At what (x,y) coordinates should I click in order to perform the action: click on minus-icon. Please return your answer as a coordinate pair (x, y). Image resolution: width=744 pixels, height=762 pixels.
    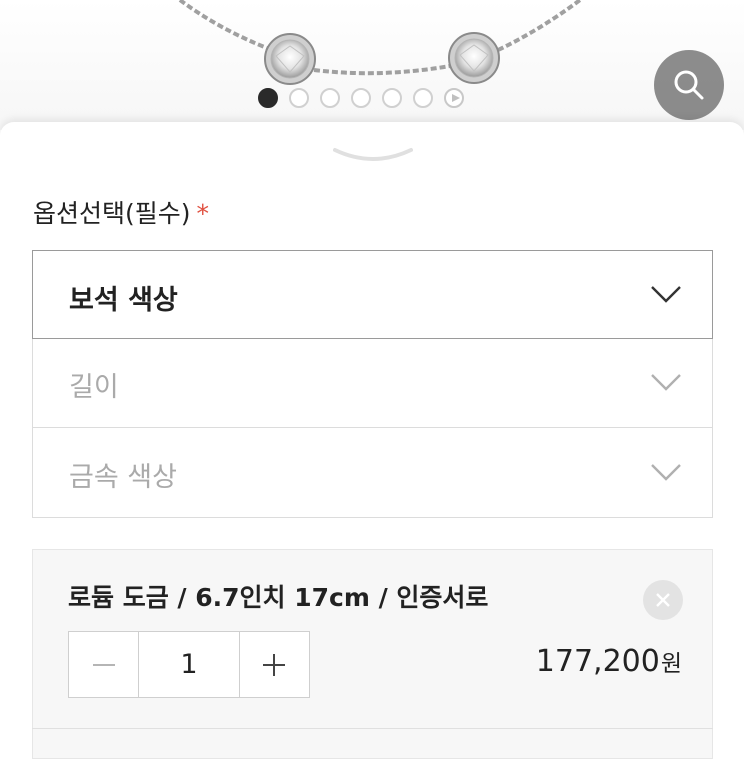
    Looking at the image, I should click on (103, 664).